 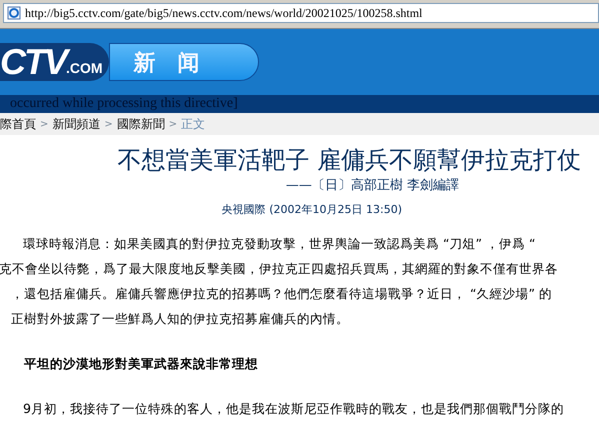 I want to click on address-field: http://big5.cctv.com/gate/big5/news.cctv.com/news/world/20021025/100258.shtml, so click(x=301, y=13).